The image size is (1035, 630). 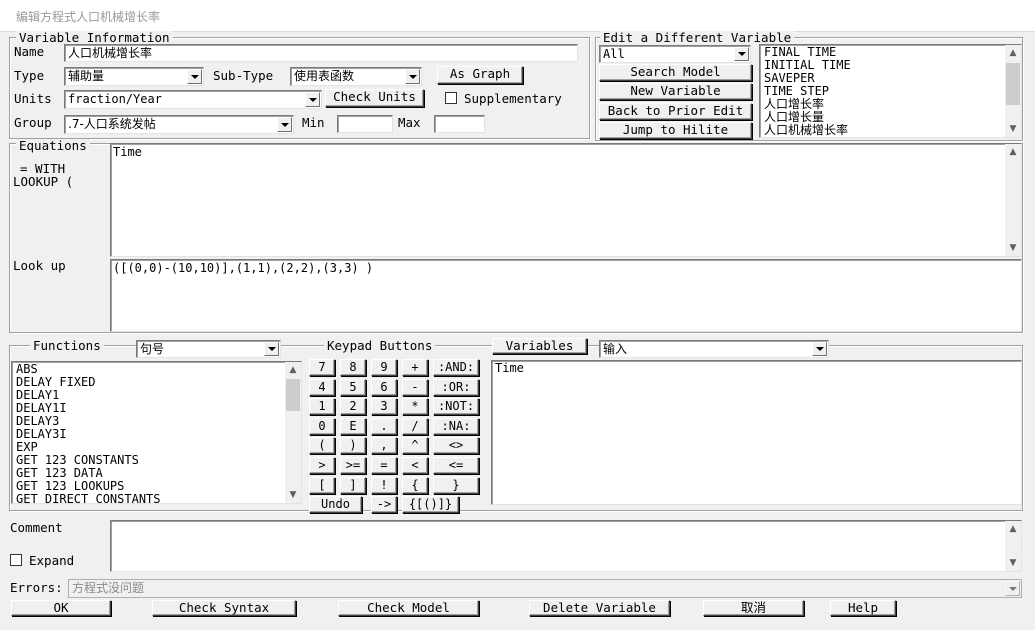 I want to click on variables-button: Variables, so click(x=539, y=346).